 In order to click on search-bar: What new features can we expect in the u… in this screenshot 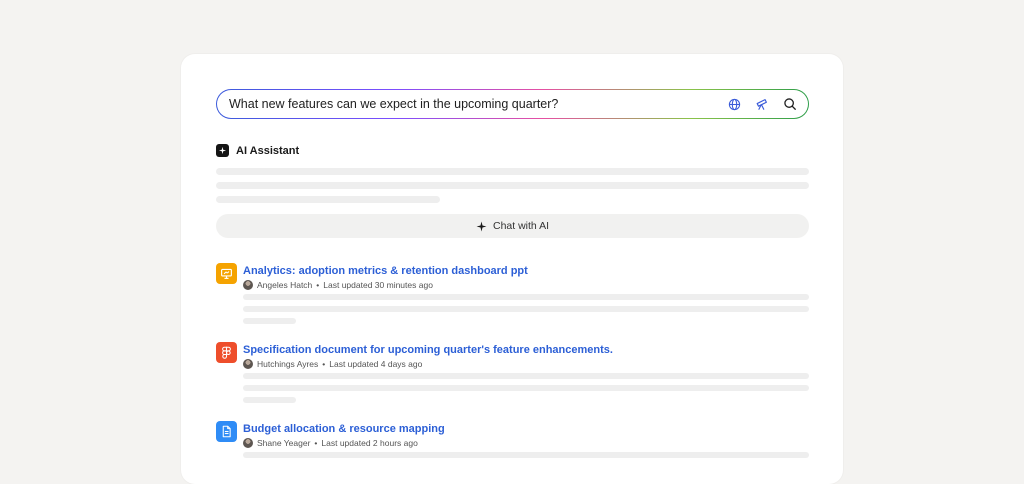, I will do `click(512, 104)`.